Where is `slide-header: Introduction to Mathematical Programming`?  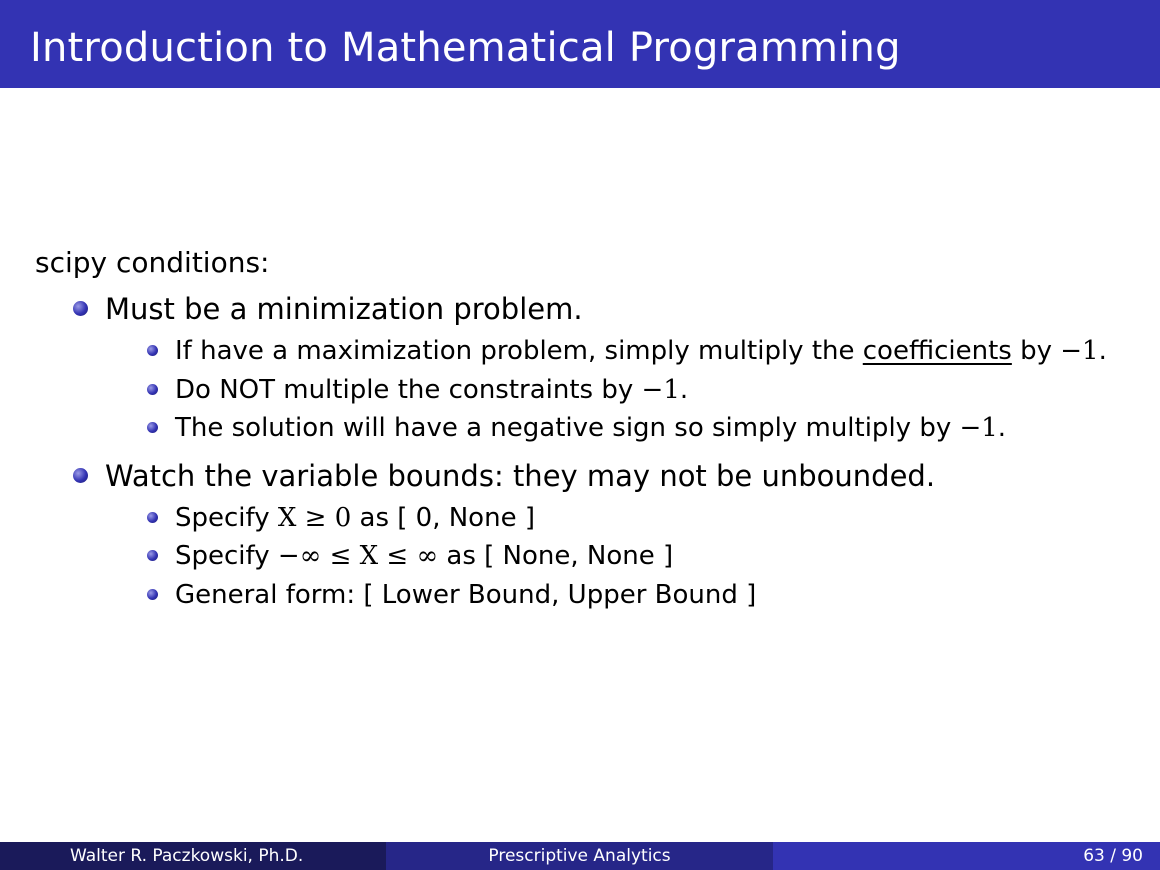
slide-header: Introduction to Mathematical Programming is located at coordinates (580, 44).